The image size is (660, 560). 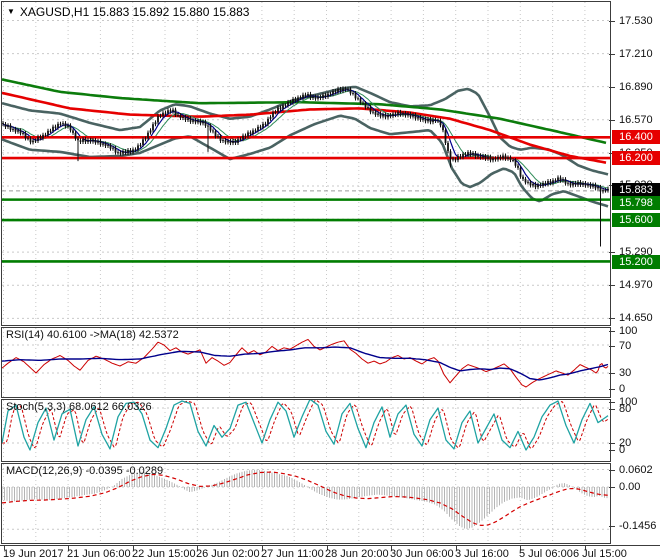 I want to click on price-level-badge: 15.200, so click(x=636, y=261).